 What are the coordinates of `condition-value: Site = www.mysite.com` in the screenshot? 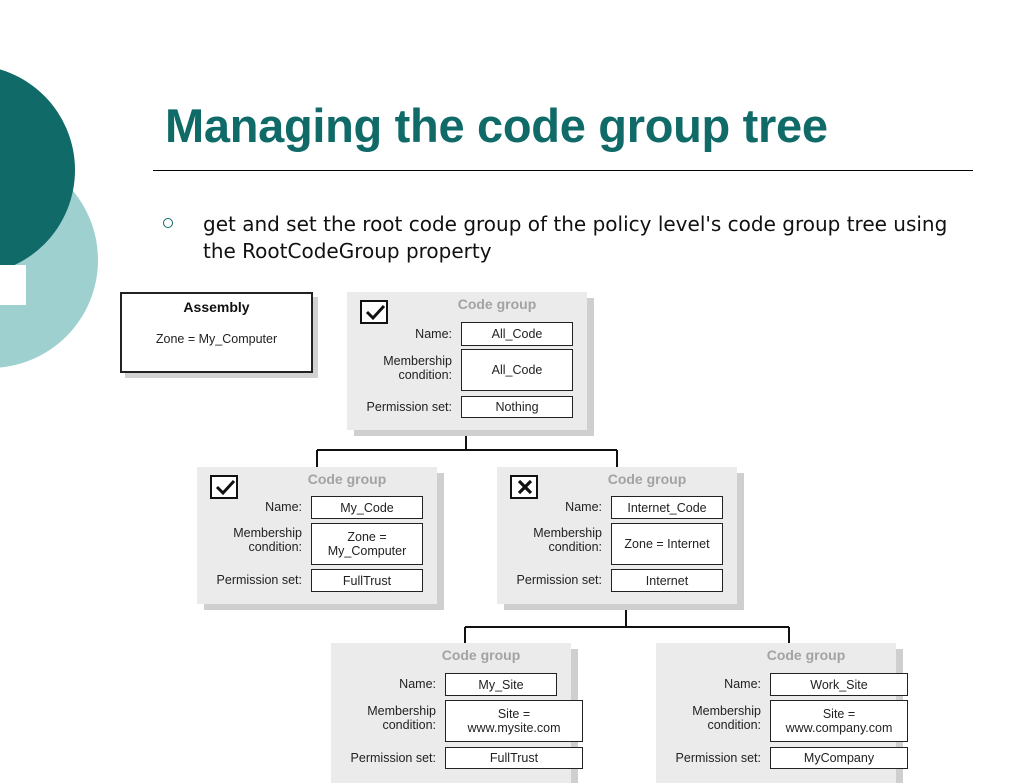 It's located at (514, 721).